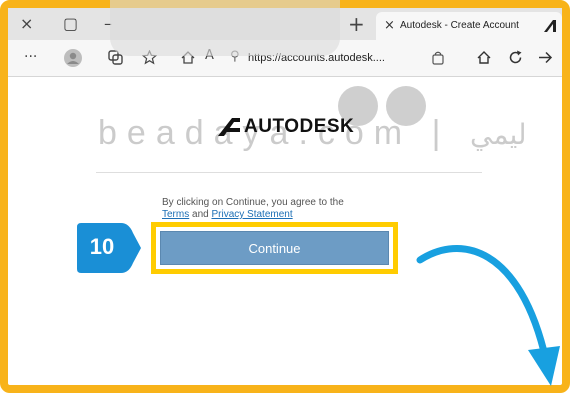  I want to click on tab-close-icon: ×, so click(389, 25).